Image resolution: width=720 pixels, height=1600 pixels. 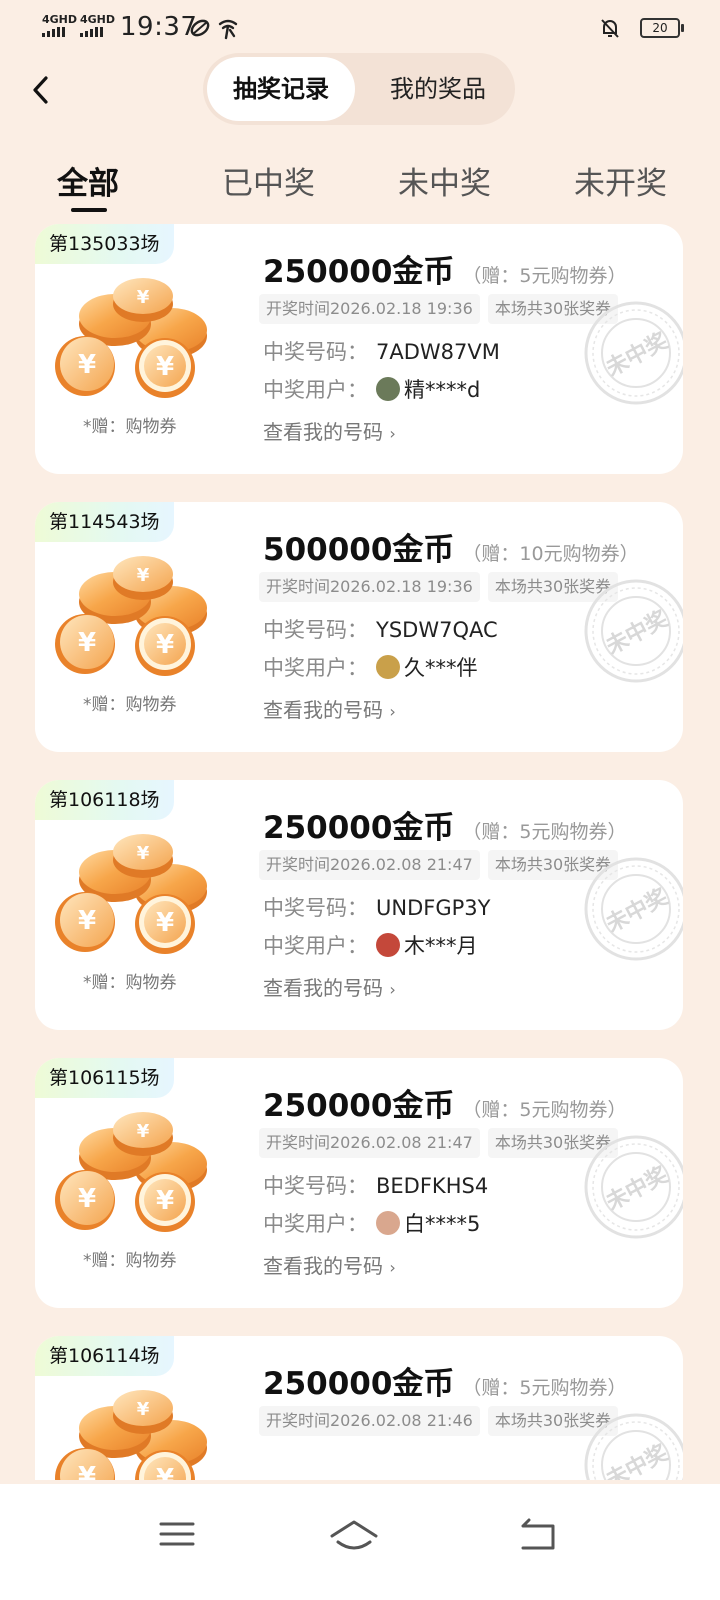 I want to click on winning-code-row: 中奖号码： YSDW7QAC, so click(x=380, y=629).